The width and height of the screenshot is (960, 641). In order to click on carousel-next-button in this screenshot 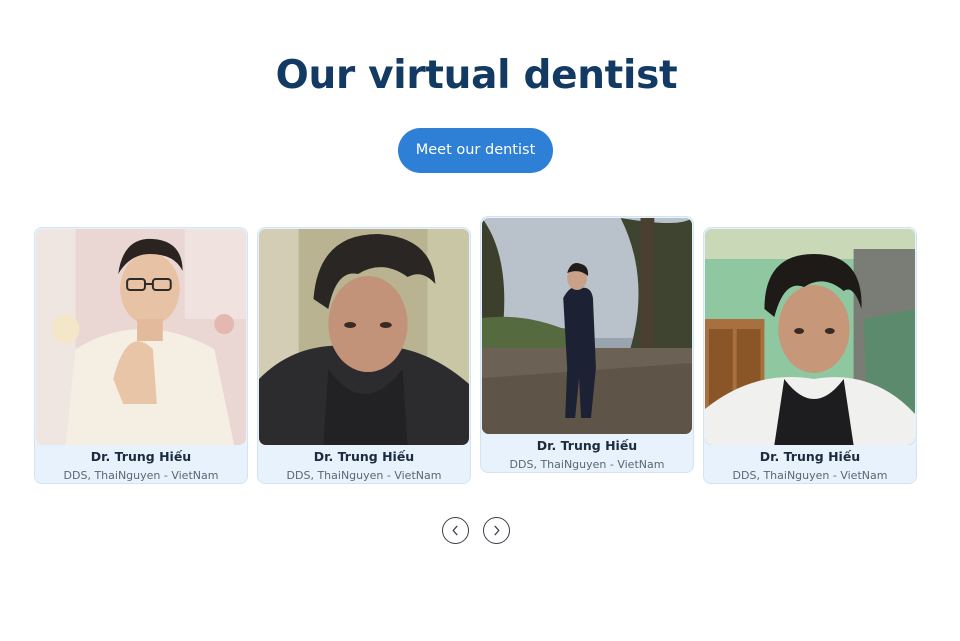, I will do `click(496, 530)`.